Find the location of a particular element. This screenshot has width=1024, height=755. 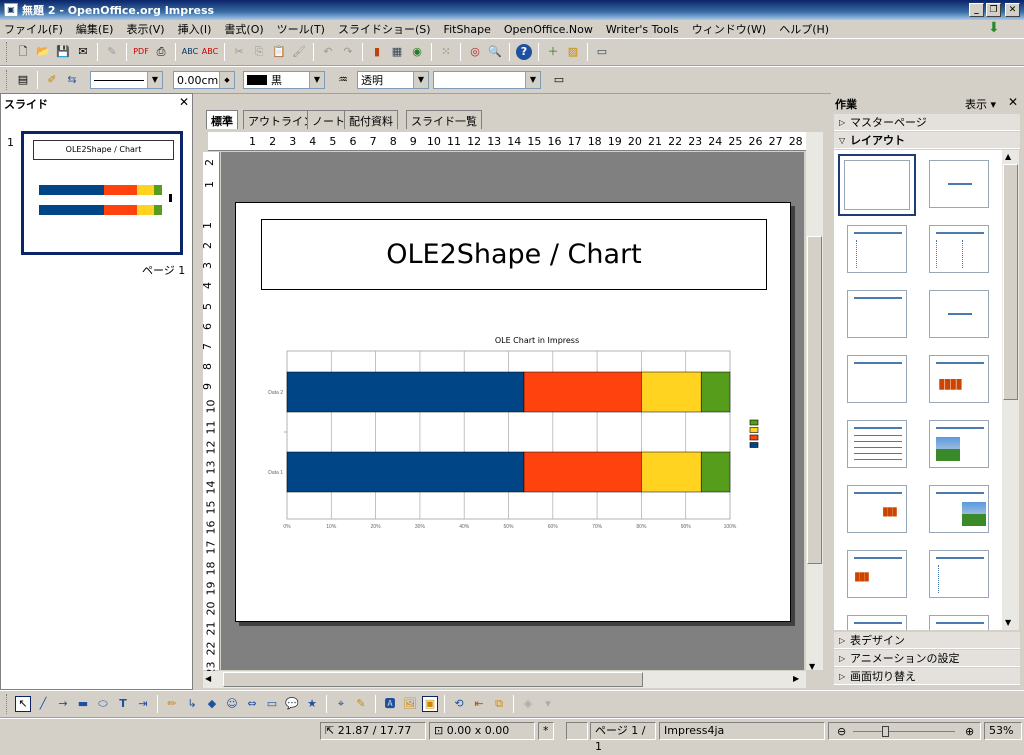

new-slide-icon: ＋ is located at coordinates (553, 52).